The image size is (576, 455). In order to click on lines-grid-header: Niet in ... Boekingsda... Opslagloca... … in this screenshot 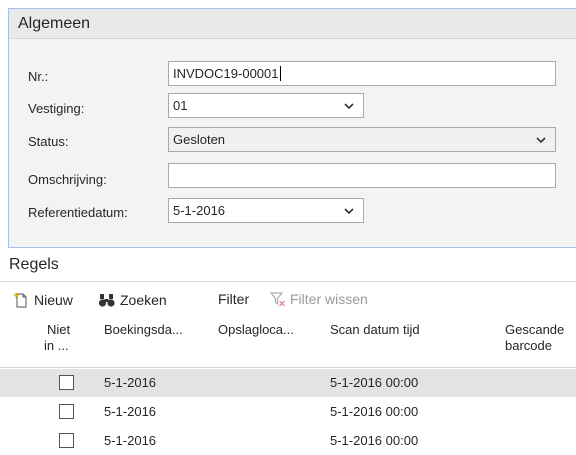, I will do `click(288, 342)`.